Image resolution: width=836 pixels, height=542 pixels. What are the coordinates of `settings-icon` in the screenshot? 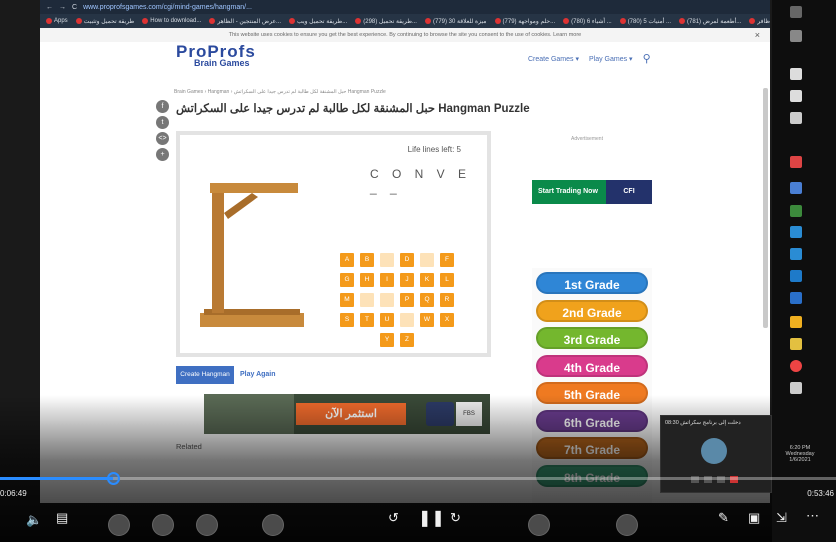 It's located at (796, 74).